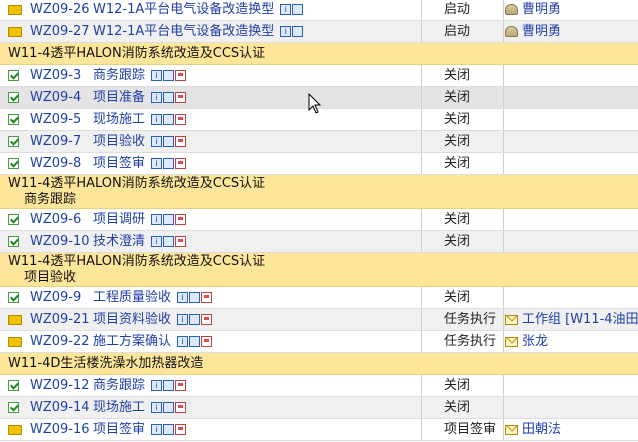 The width and height of the screenshot is (638, 442). What do you see at coordinates (55, 97) in the screenshot?
I see `task-id-link: WZ09-4` at bounding box center [55, 97].